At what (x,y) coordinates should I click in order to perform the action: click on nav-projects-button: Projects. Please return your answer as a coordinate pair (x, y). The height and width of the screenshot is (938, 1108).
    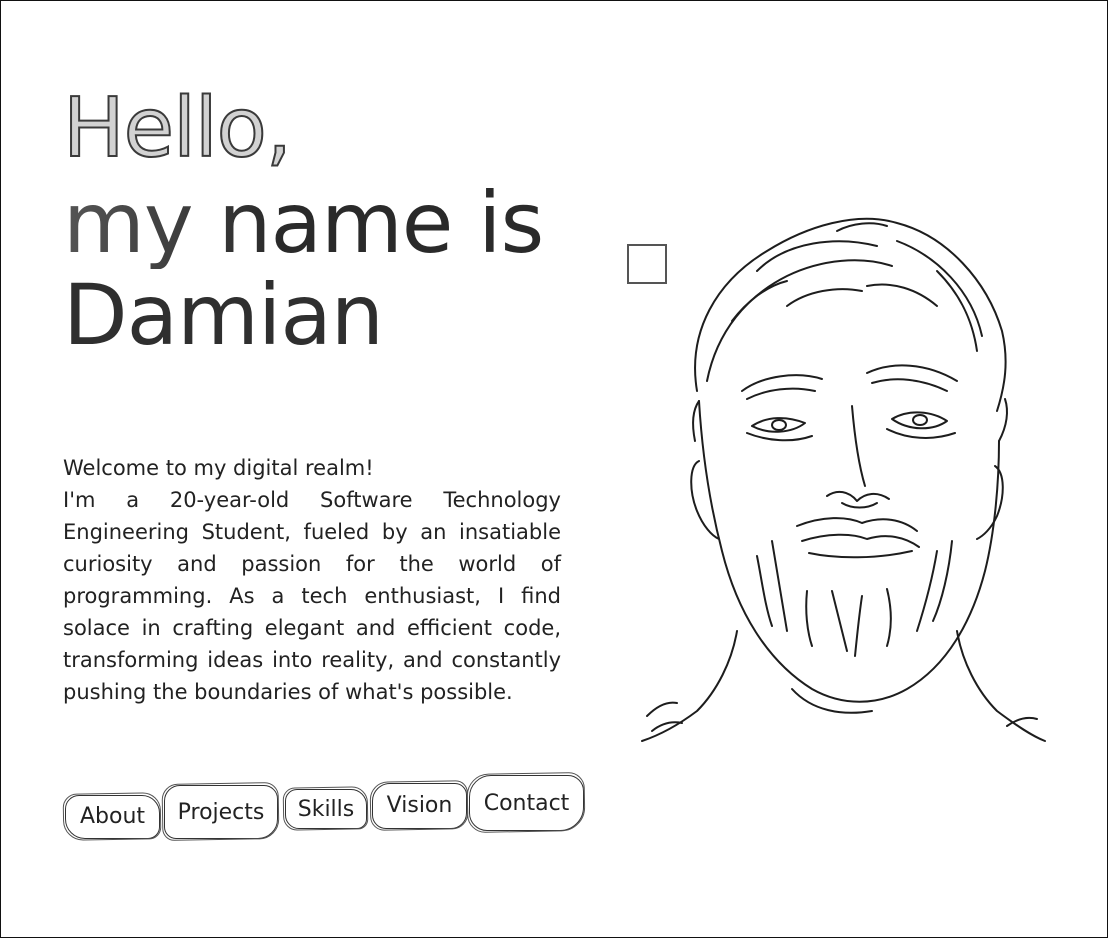
    Looking at the image, I should click on (220, 811).